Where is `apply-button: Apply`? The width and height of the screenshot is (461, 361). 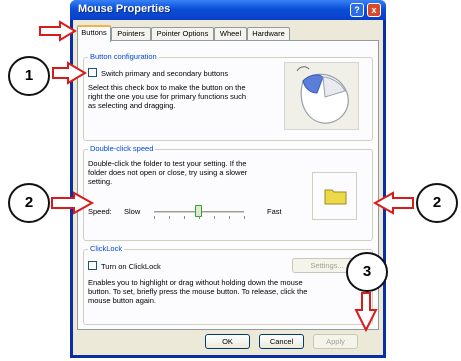 apply-button: Apply is located at coordinates (335, 341).